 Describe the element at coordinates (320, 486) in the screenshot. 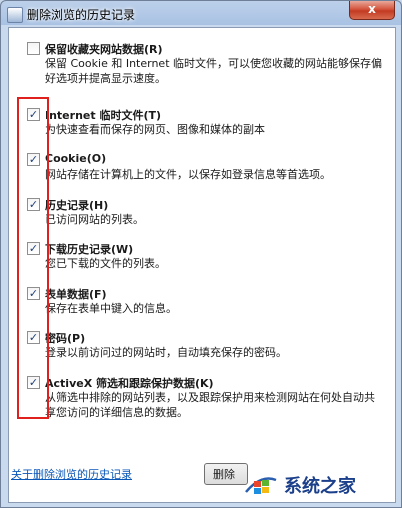

I see `watermark-text: 系统之家` at that location.